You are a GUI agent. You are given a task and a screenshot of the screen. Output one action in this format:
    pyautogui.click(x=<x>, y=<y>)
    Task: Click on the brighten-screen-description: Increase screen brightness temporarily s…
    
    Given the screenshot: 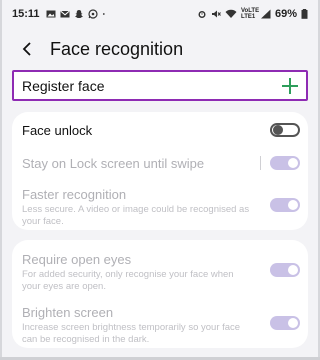 What is the action you would take?
    pyautogui.click(x=131, y=333)
    